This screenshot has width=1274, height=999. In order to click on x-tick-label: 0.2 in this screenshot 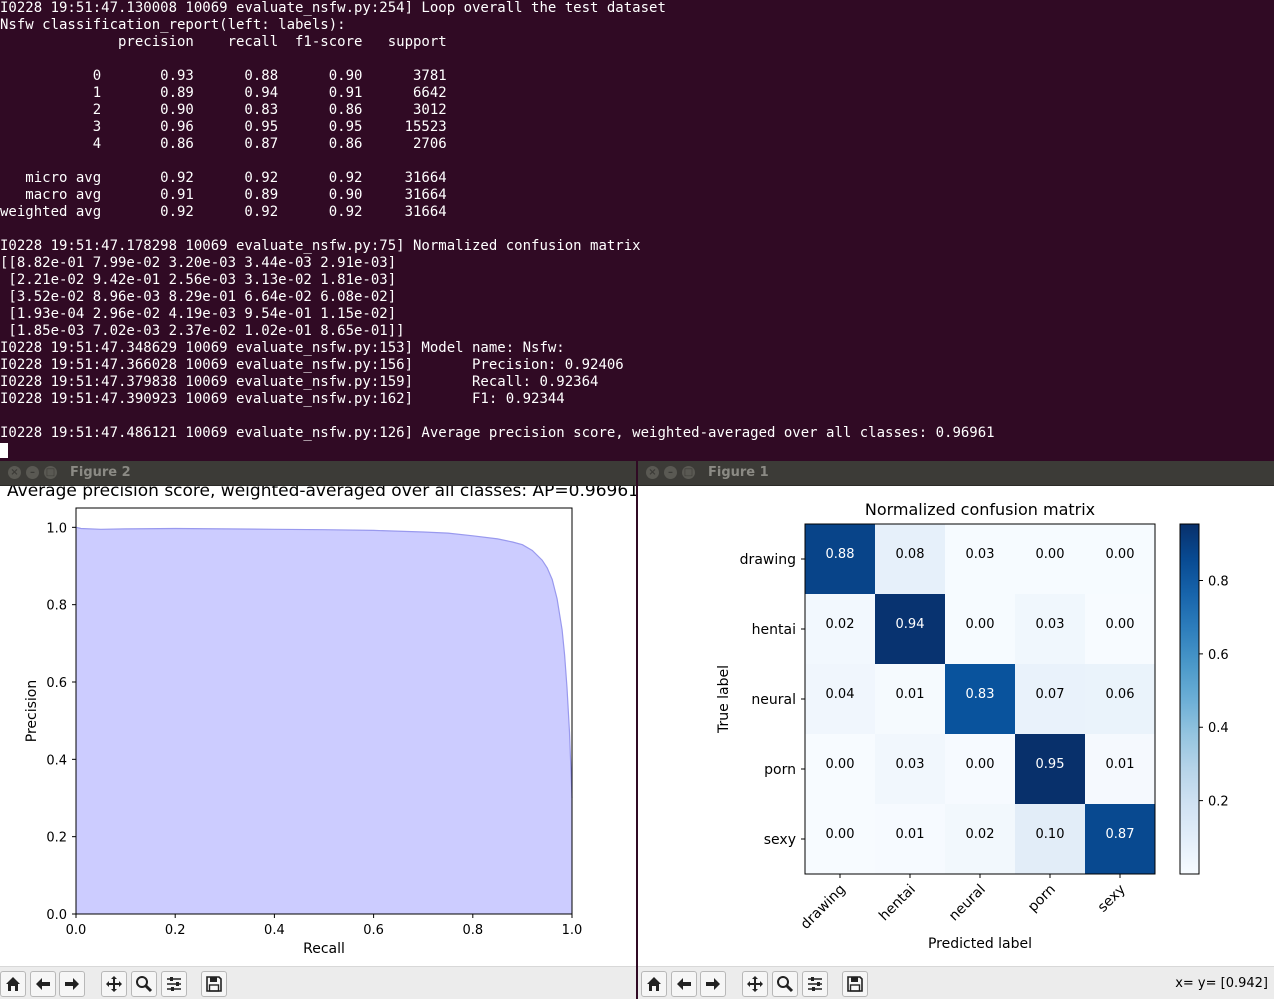, I will do `click(175, 930)`.